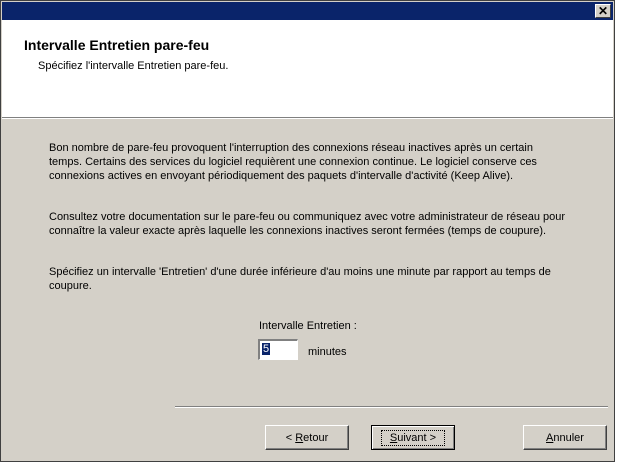  Describe the element at coordinates (117, 45) in the screenshot. I see `page-title: Intervalle Entretien pare-feu` at that location.